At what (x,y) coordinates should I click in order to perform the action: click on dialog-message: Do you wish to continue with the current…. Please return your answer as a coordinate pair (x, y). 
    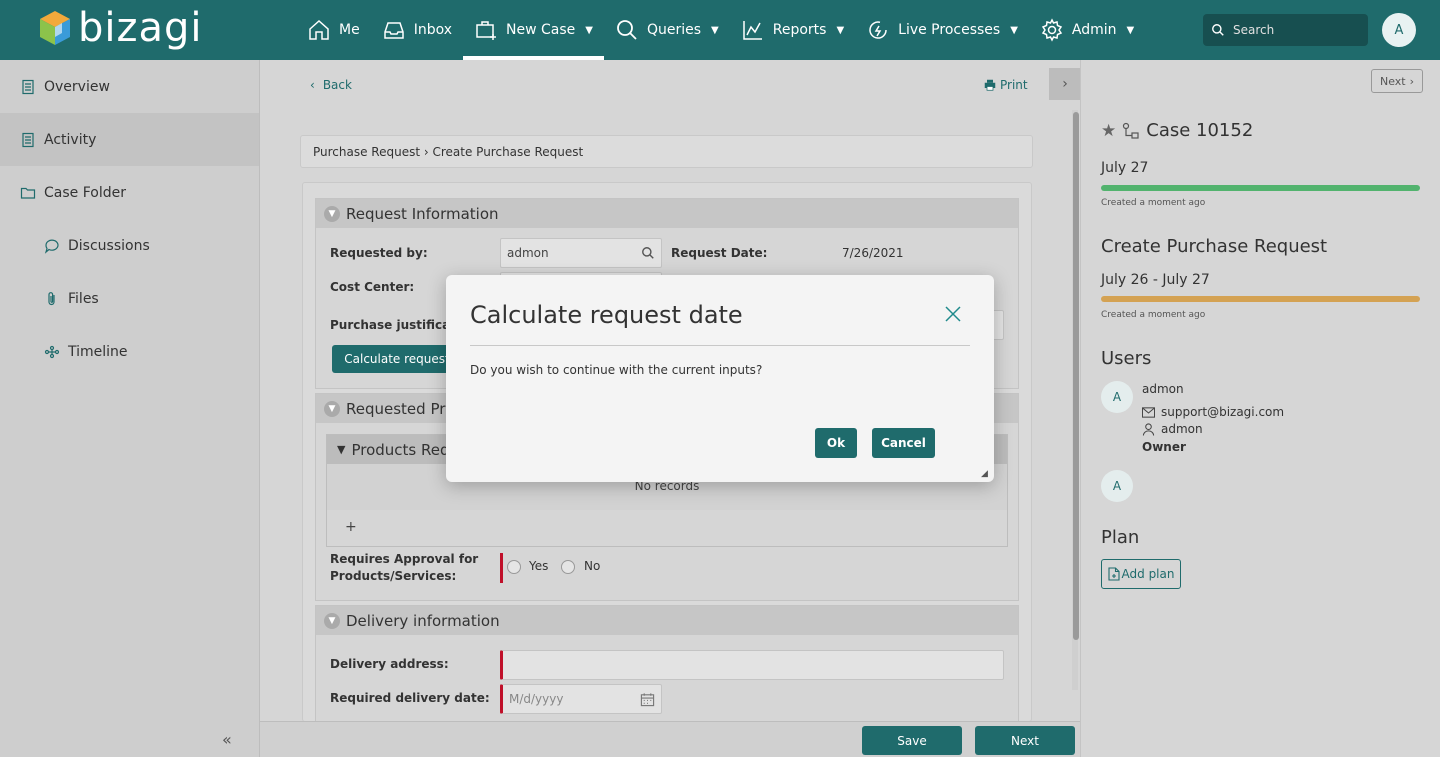
    Looking at the image, I should click on (616, 370).